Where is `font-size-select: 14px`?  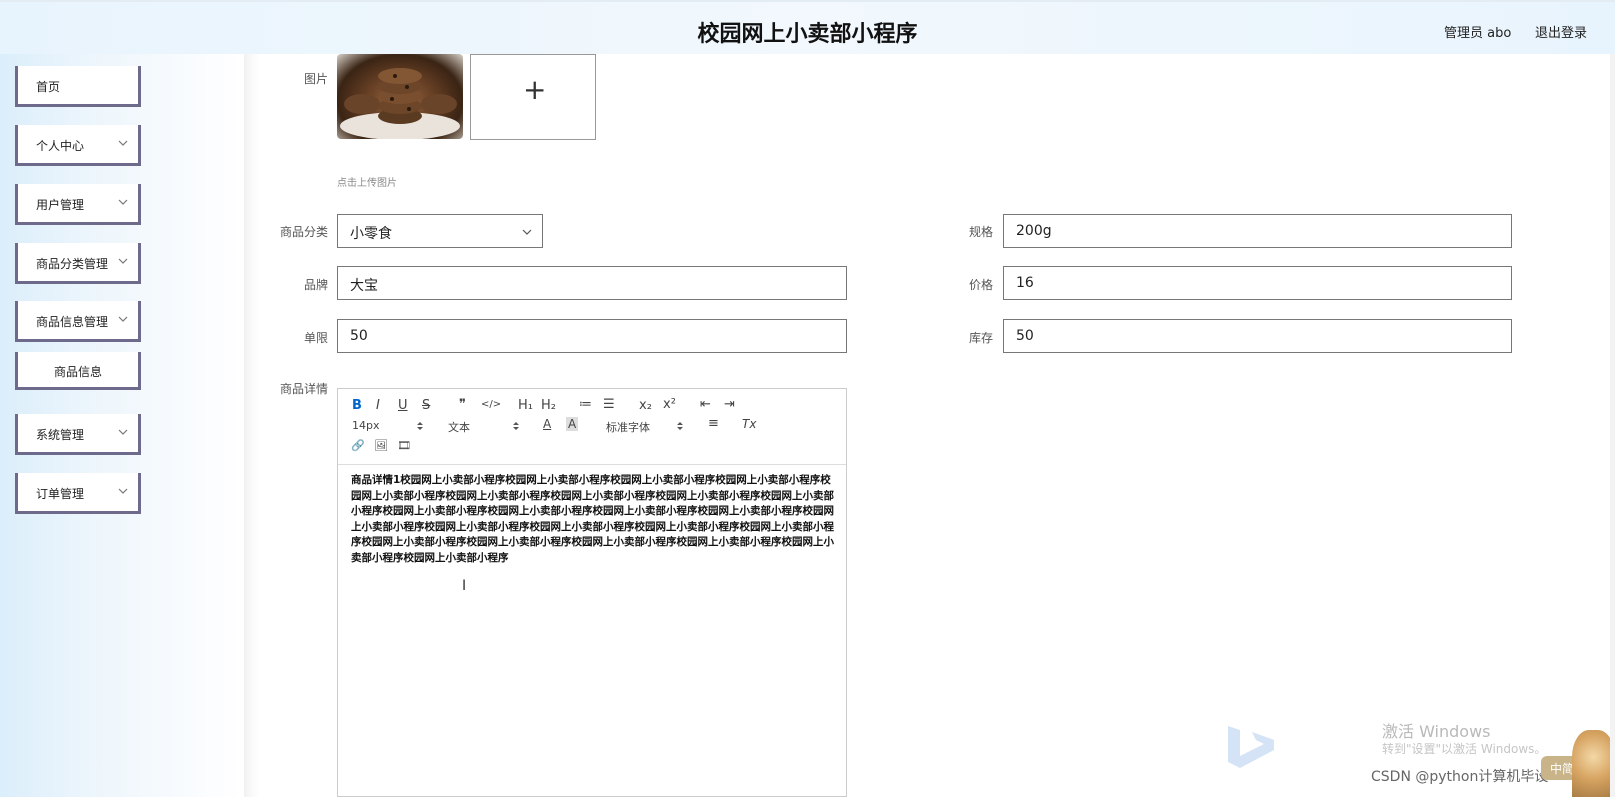 font-size-select: 14px is located at coordinates (366, 425).